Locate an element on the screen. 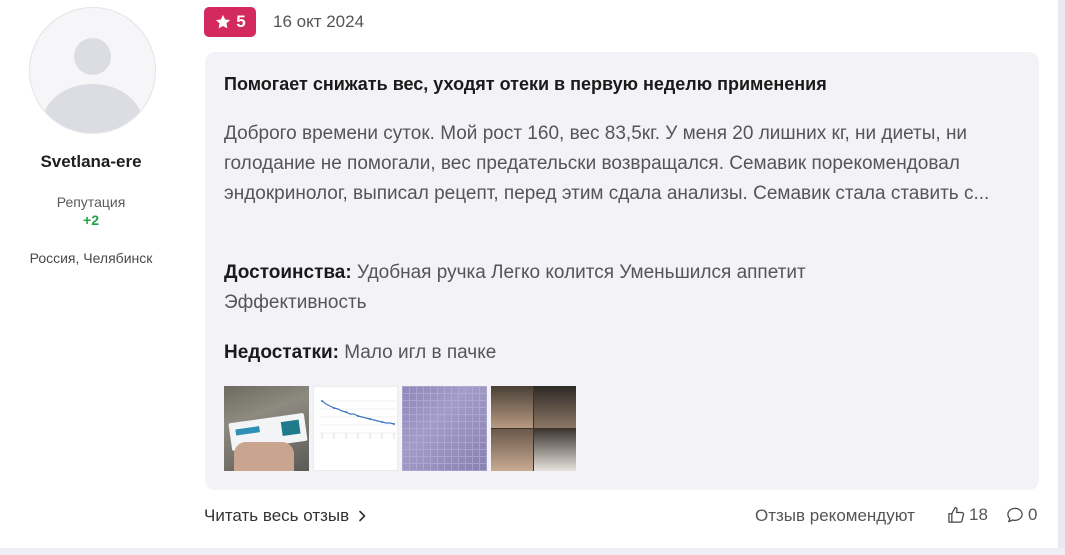 The width and height of the screenshot is (1065, 555). photo-3-notebook-grid is located at coordinates (444, 428).